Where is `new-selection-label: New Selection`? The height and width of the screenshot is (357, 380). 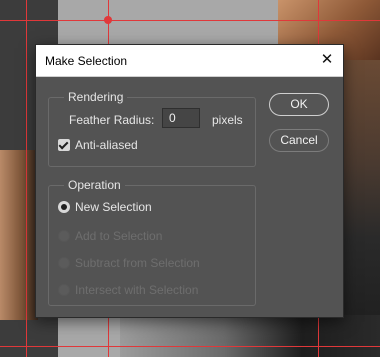
new-selection-label: New Selection is located at coordinates (113, 207).